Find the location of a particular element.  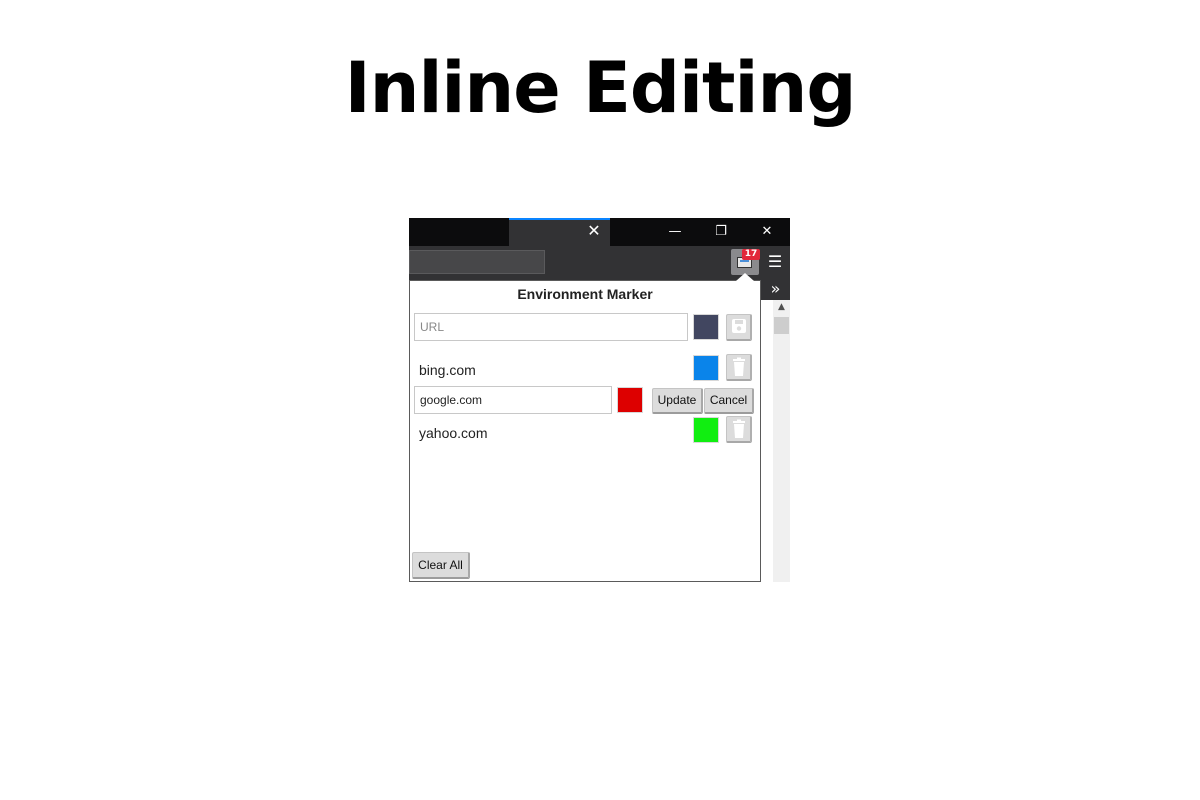

environment-marker-extension-button: 17 is located at coordinates (745, 262).